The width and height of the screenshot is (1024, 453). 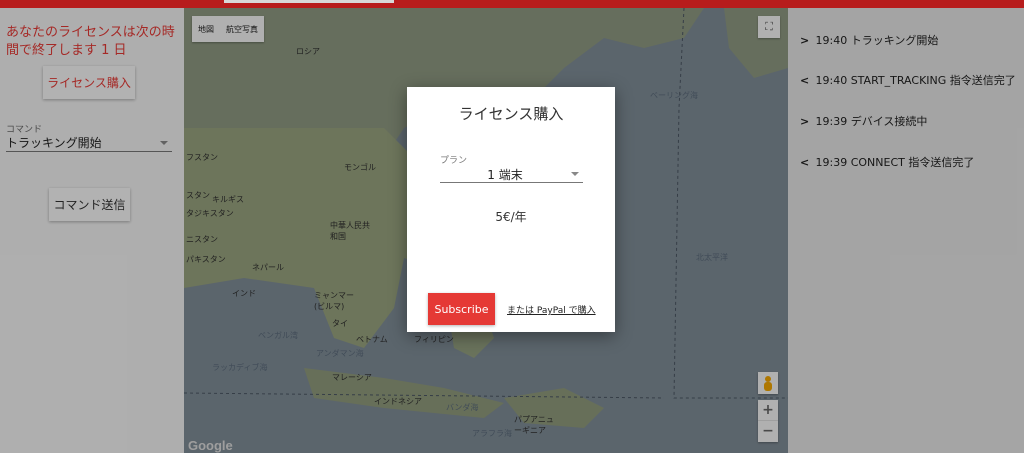 What do you see at coordinates (575, 174) in the screenshot?
I see `chevron-down-icon` at bounding box center [575, 174].